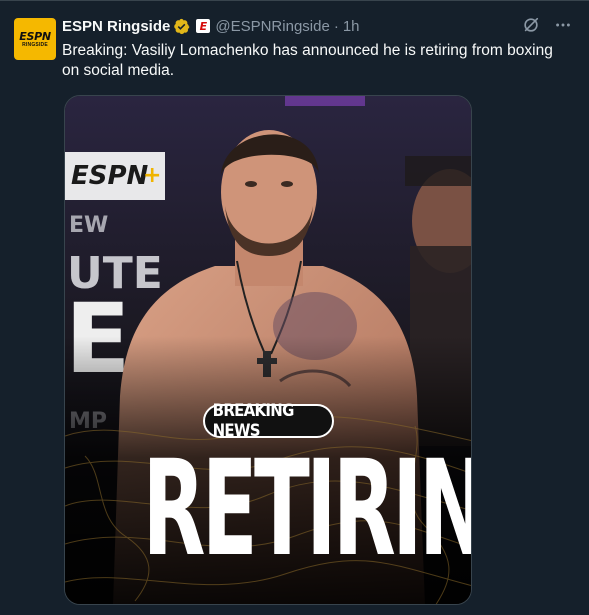 Image resolution: width=589 pixels, height=615 pixels. Describe the element at coordinates (306, 509) in the screenshot. I see `media-headline: RETIRING` at that location.